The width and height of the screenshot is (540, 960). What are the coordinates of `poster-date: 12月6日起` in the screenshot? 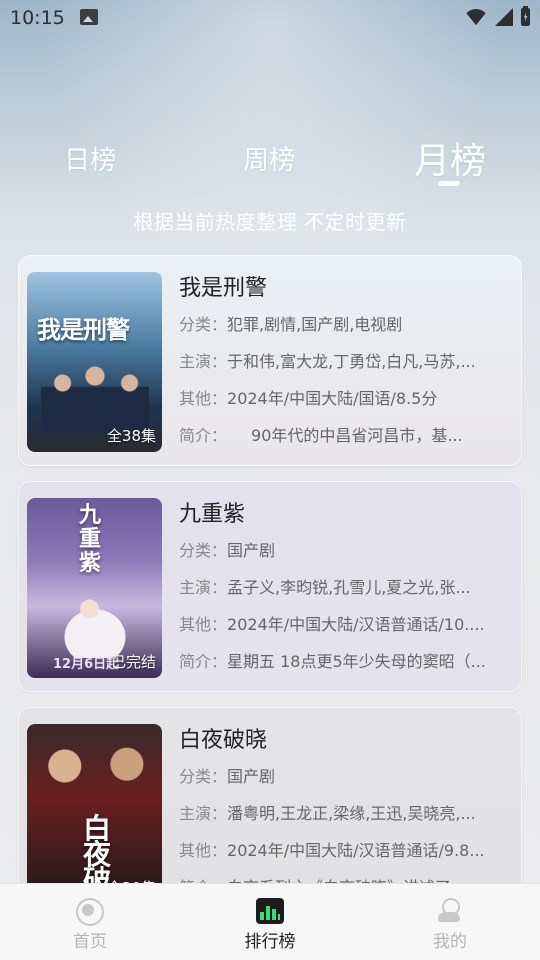 It's located at (86, 664).